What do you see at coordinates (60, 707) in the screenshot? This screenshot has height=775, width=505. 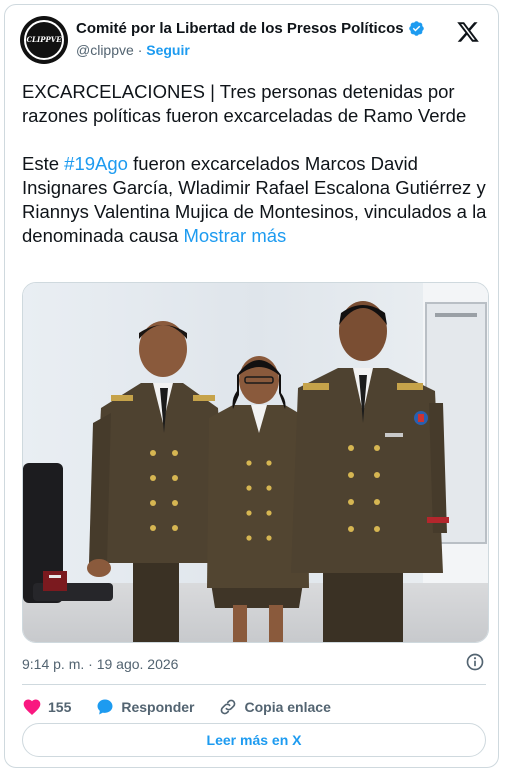 I see `like-count: 155` at bounding box center [60, 707].